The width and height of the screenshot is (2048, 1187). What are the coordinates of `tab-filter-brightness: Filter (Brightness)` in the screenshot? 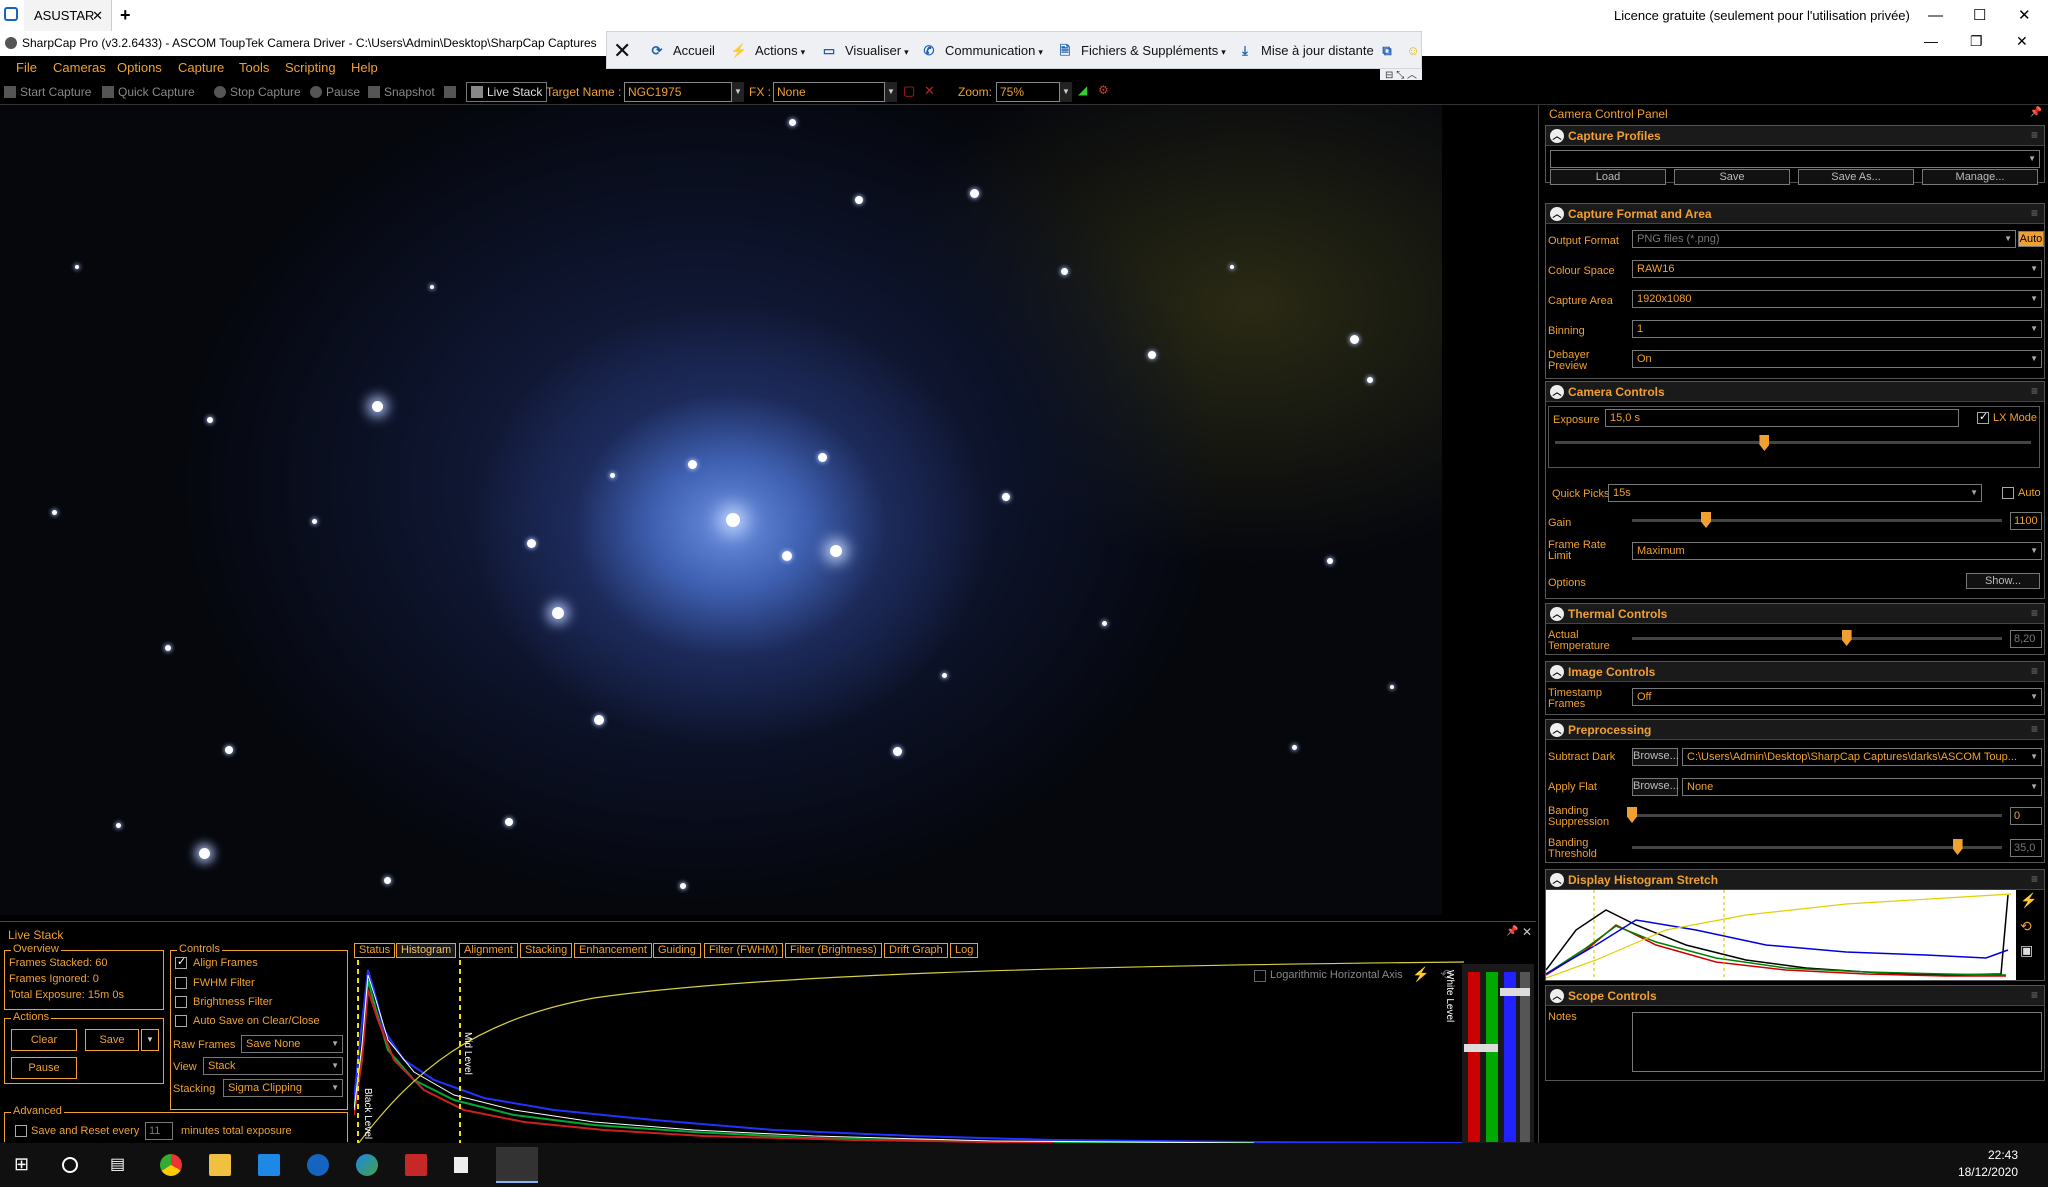 It's located at (833, 950).